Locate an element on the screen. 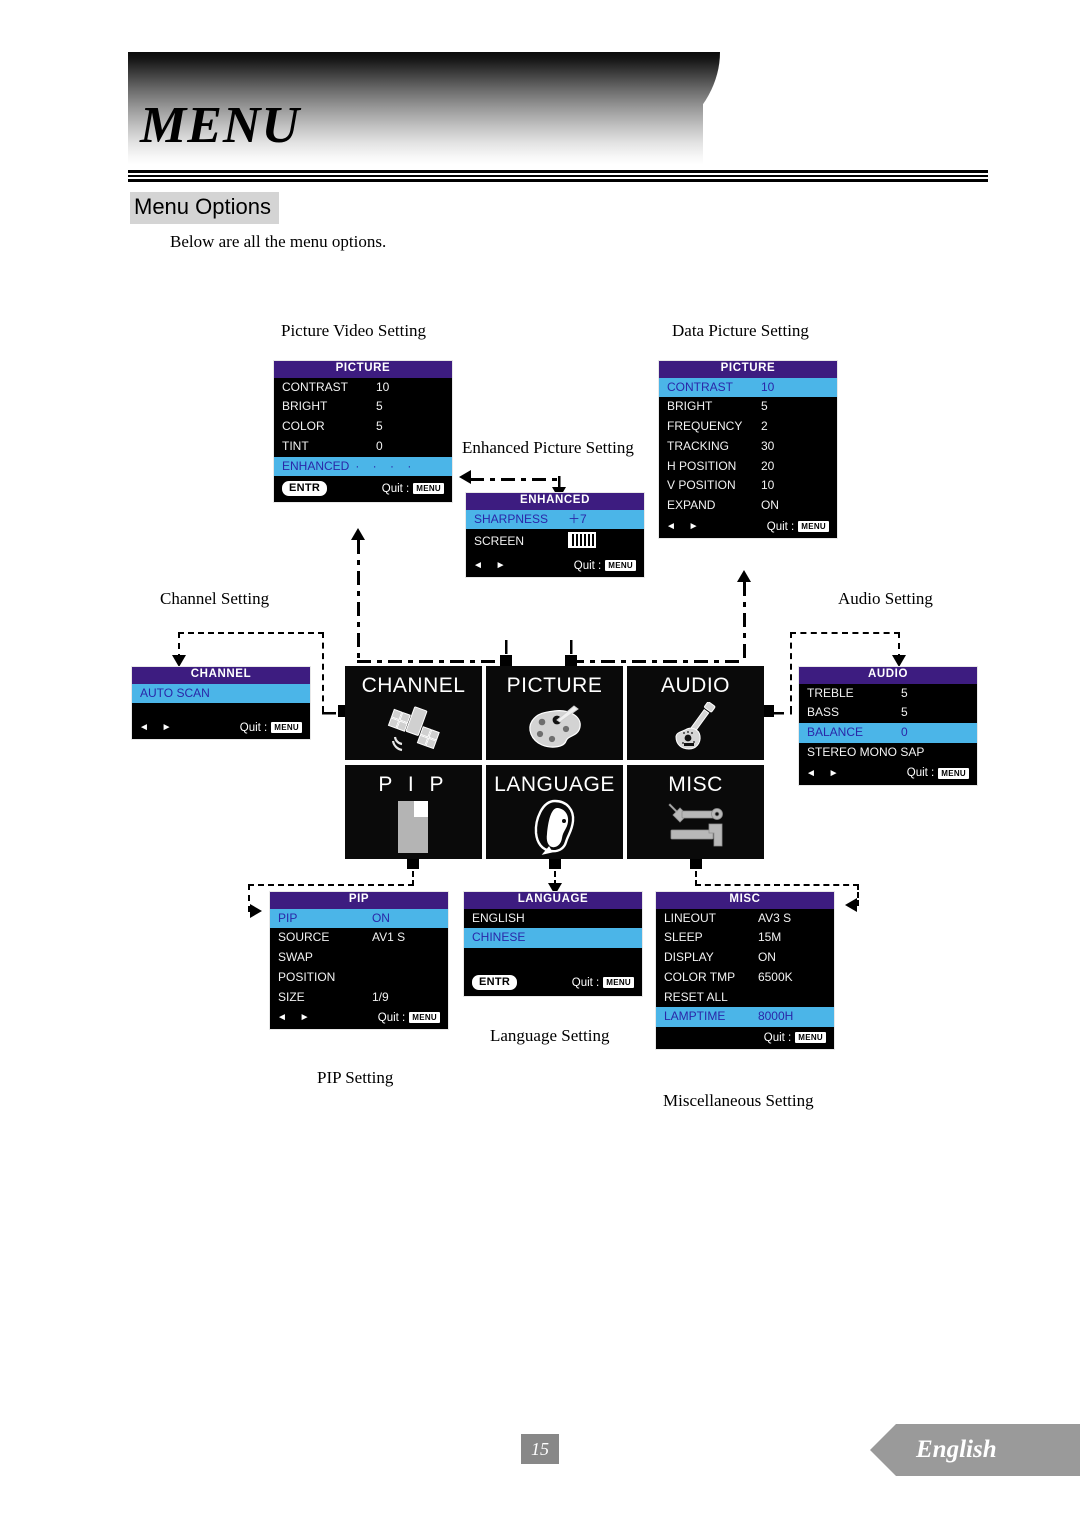 The width and height of the screenshot is (1080, 1528). page-title: MENU is located at coordinates (220, 125).